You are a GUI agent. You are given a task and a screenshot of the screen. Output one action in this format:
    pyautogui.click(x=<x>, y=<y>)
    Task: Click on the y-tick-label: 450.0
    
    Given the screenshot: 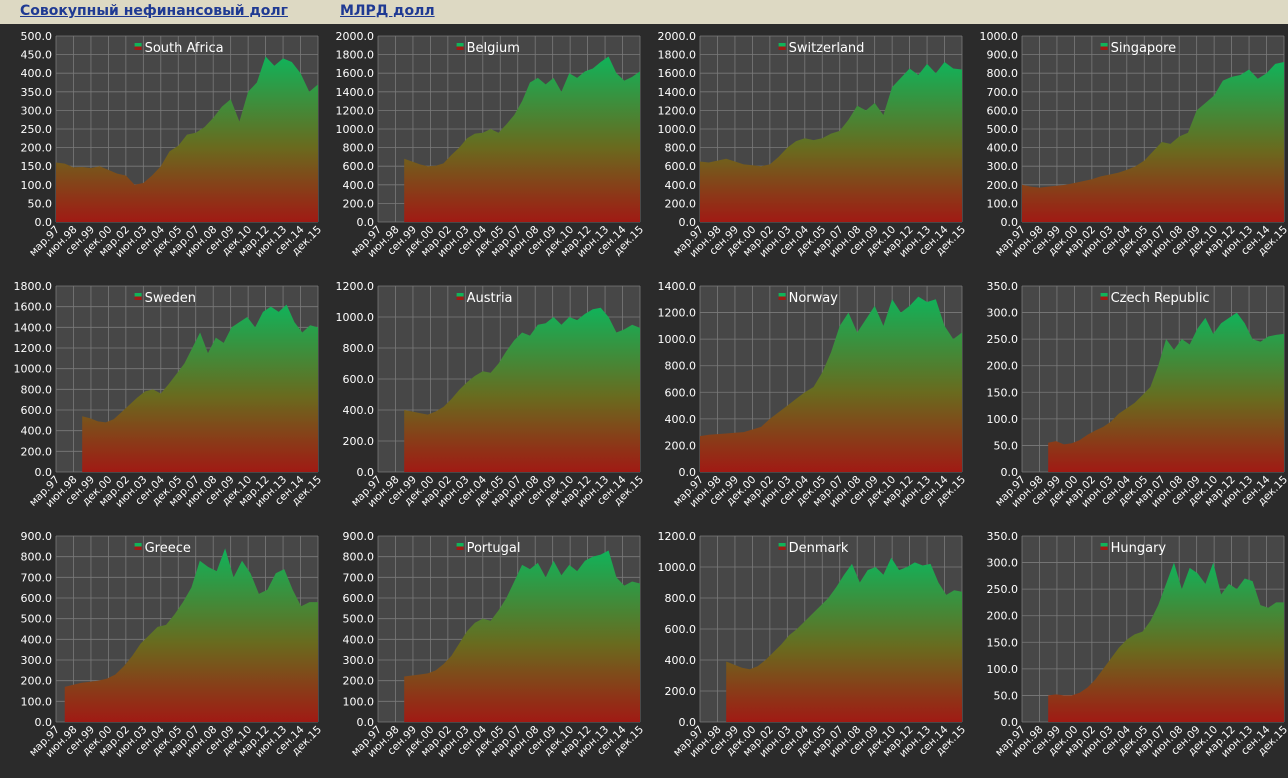 What is the action you would take?
    pyautogui.click(x=37, y=55)
    